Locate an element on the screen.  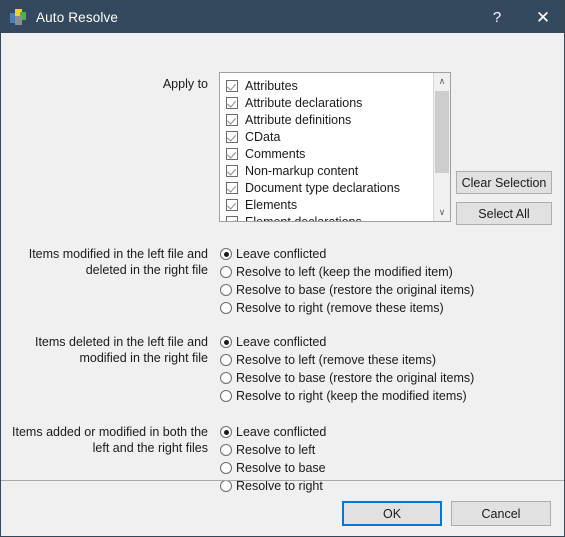
list-item-label: Attribute declarations is located at coordinates (304, 102).